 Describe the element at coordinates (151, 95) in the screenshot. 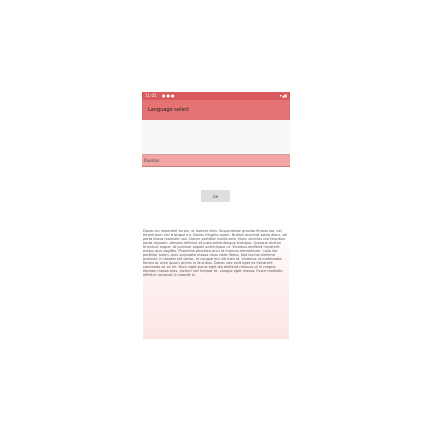

I see `status-time: 11:01` at that location.